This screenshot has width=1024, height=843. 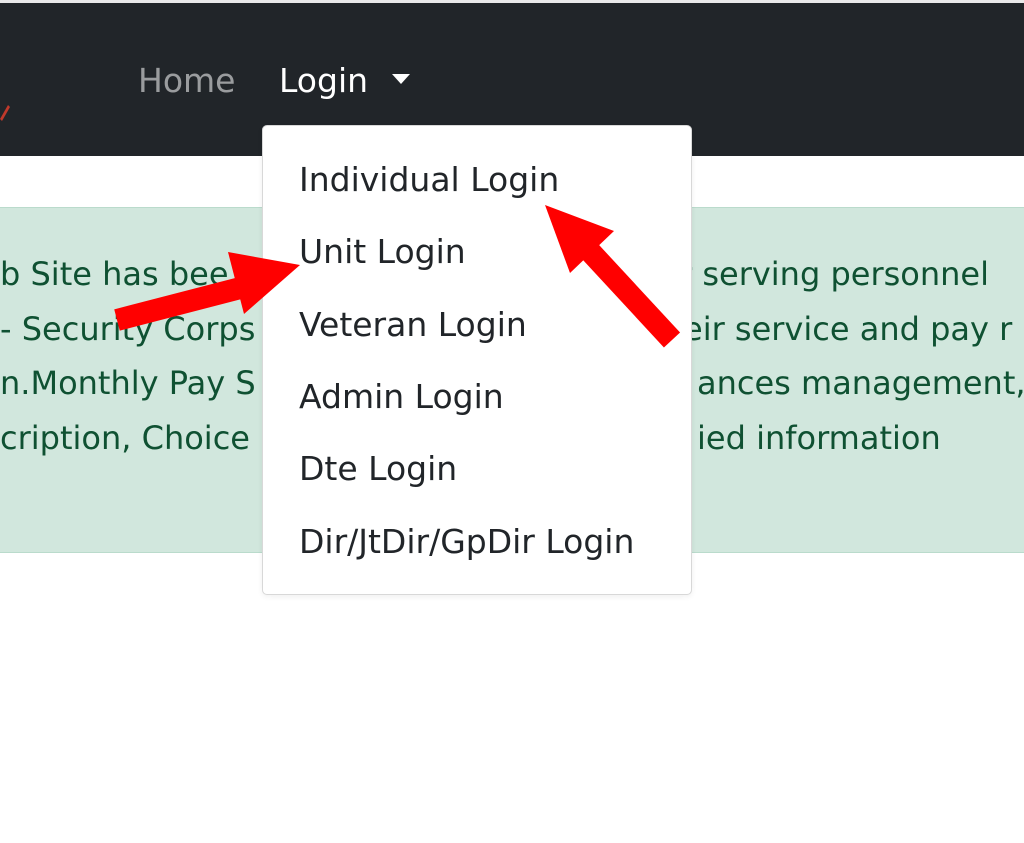 What do you see at coordinates (378, 469) in the screenshot?
I see `dropdown-item-dte-login: Dte Login` at bounding box center [378, 469].